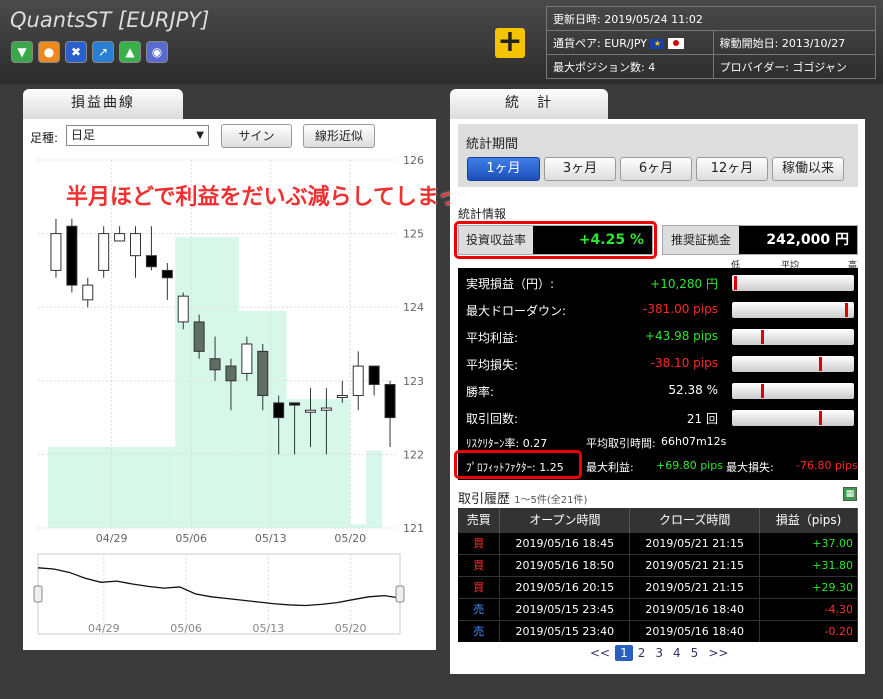 The width and height of the screenshot is (883, 699). Describe the element at coordinates (642, 653) in the screenshot. I see `page-link: 2` at that location.